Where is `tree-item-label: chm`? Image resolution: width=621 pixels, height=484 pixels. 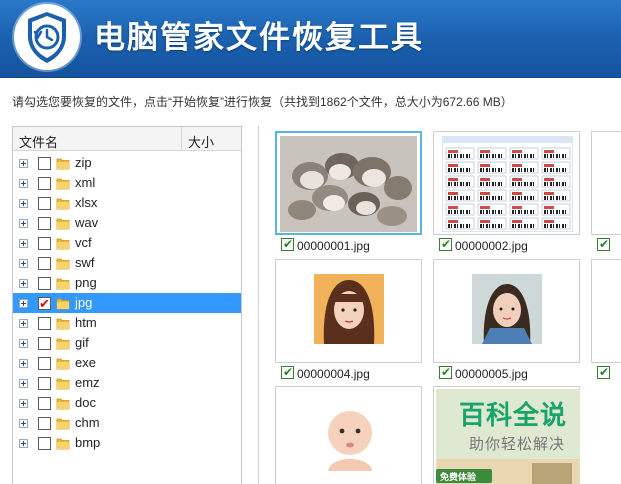 tree-item-label: chm is located at coordinates (87, 422).